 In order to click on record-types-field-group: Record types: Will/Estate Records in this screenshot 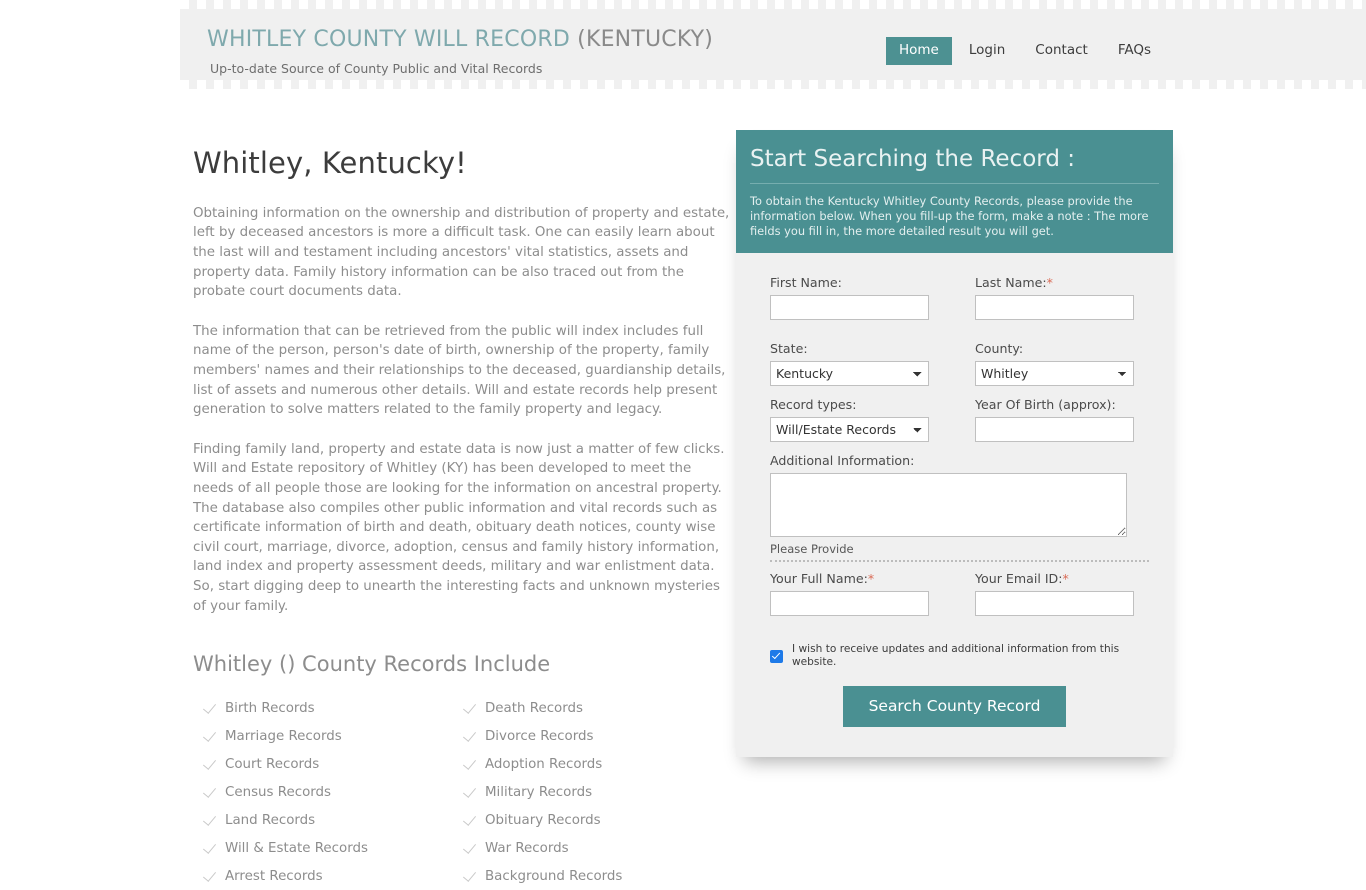, I will do `click(849, 420)`.